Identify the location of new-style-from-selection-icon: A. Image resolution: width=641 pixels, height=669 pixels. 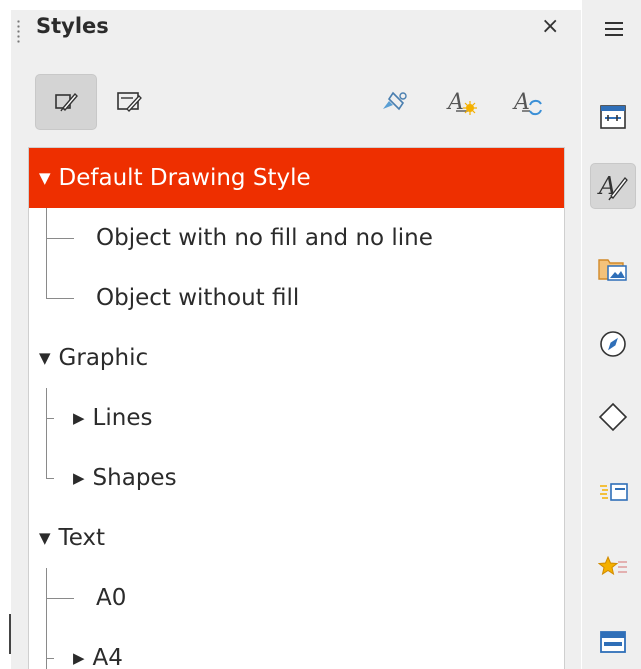
(461, 102).